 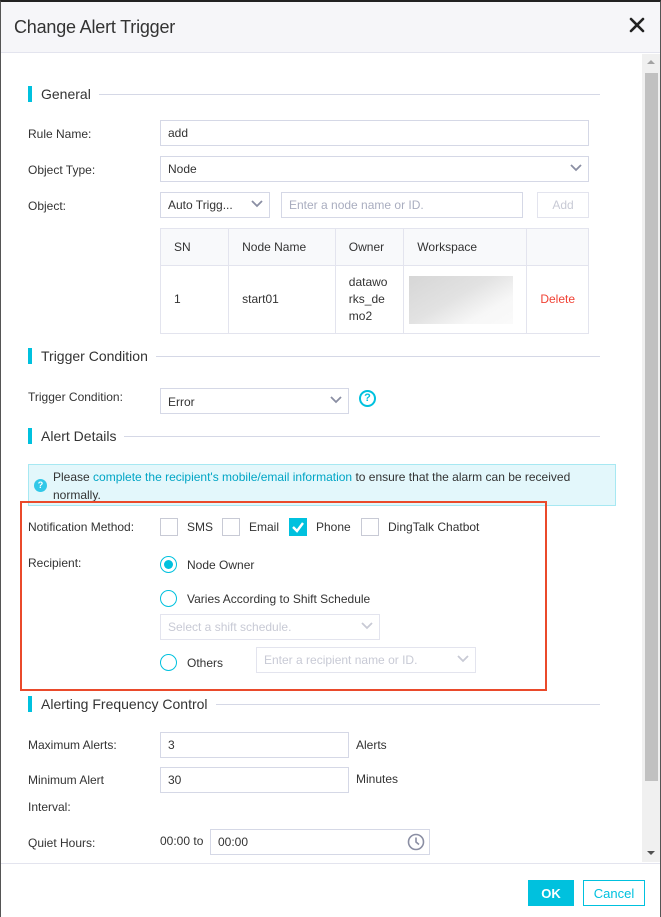 I want to click on email-label: Email, so click(x=264, y=527).